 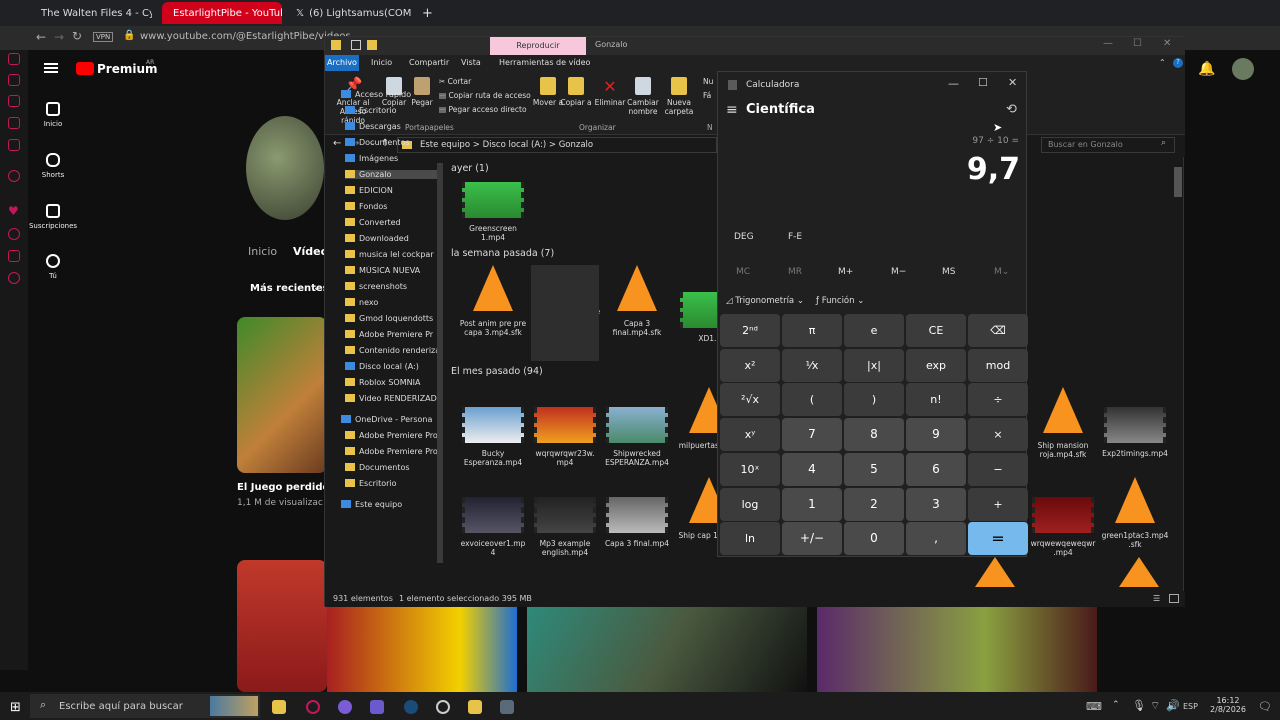 What do you see at coordinates (812, 538) in the screenshot?
I see `negate-key: +/−` at bounding box center [812, 538].